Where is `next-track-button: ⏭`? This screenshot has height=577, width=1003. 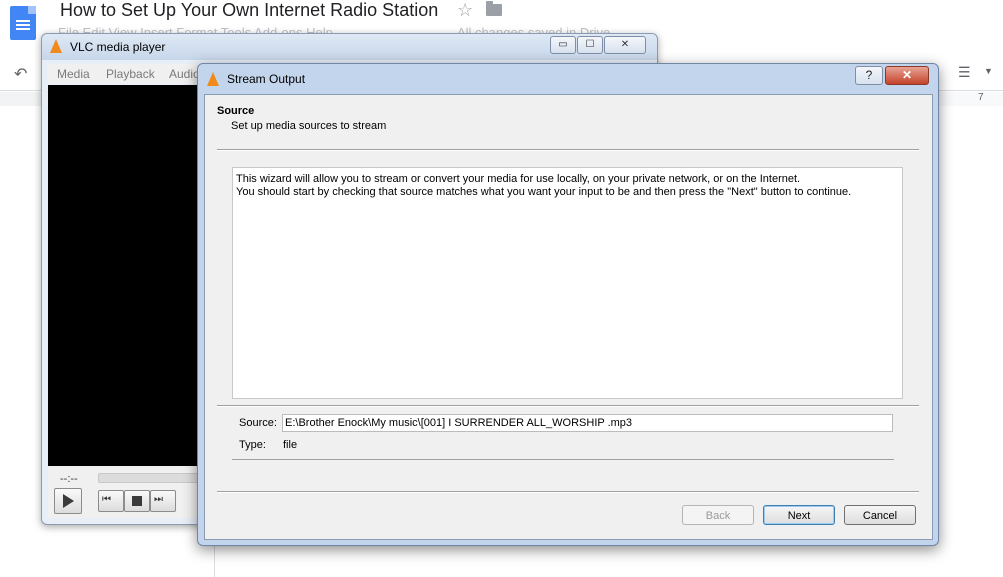
next-track-button: ⏭ is located at coordinates (163, 501).